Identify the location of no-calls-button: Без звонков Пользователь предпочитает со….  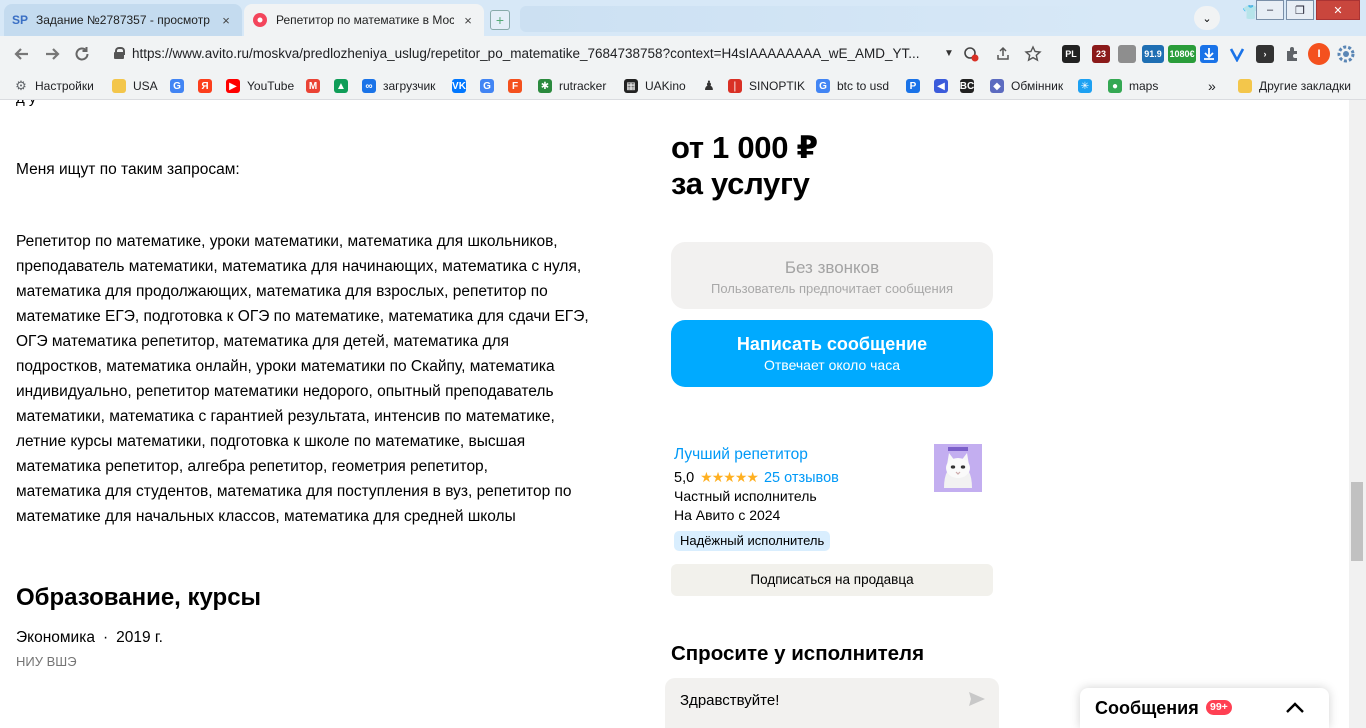
(832, 275).